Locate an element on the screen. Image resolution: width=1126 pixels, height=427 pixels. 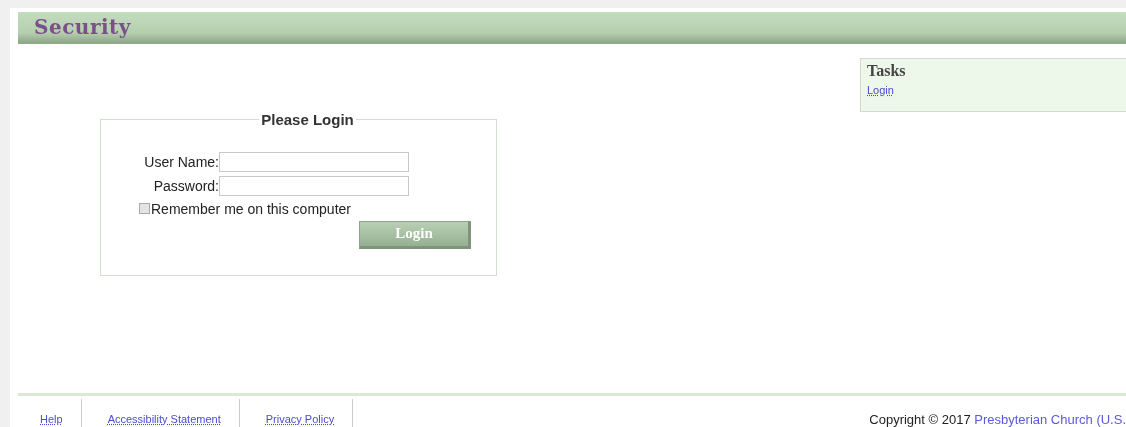
tasks-title: Tasks is located at coordinates (887, 70).